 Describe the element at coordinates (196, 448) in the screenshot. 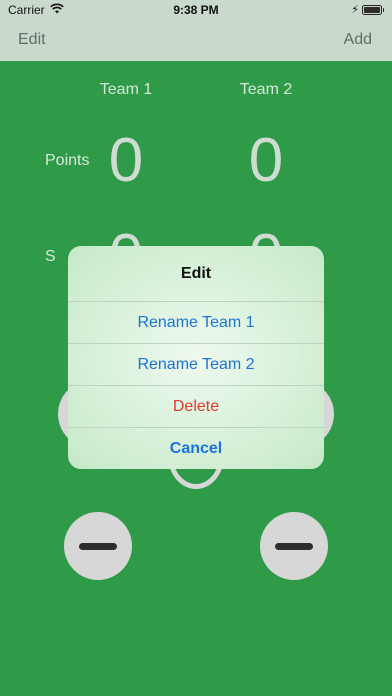

I see `cancel-button: Cancel` at that location.